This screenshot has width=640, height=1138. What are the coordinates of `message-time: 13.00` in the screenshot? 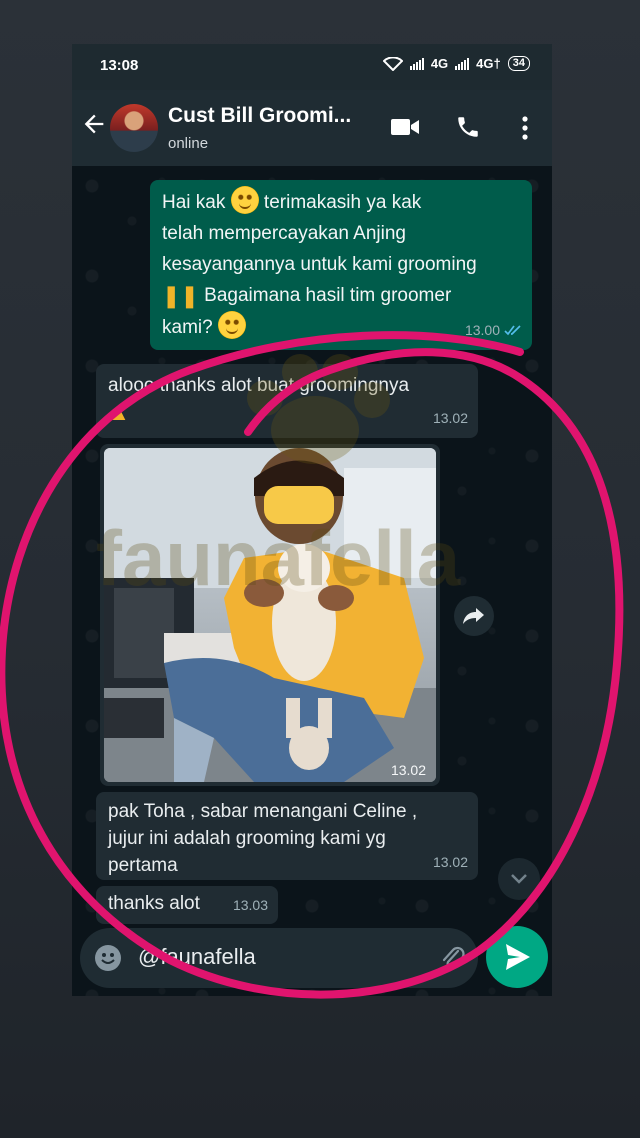 It's located at (482, 330).